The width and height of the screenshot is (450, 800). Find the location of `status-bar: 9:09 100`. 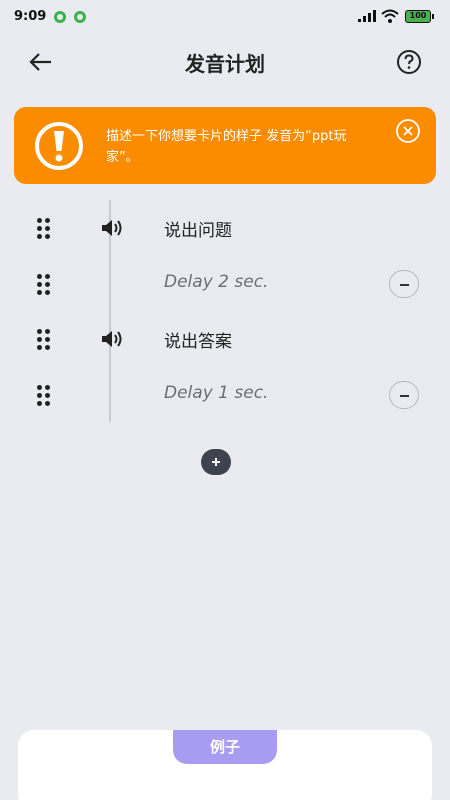

status-bar: 9:09 100 is located at coordinates (225, 17).